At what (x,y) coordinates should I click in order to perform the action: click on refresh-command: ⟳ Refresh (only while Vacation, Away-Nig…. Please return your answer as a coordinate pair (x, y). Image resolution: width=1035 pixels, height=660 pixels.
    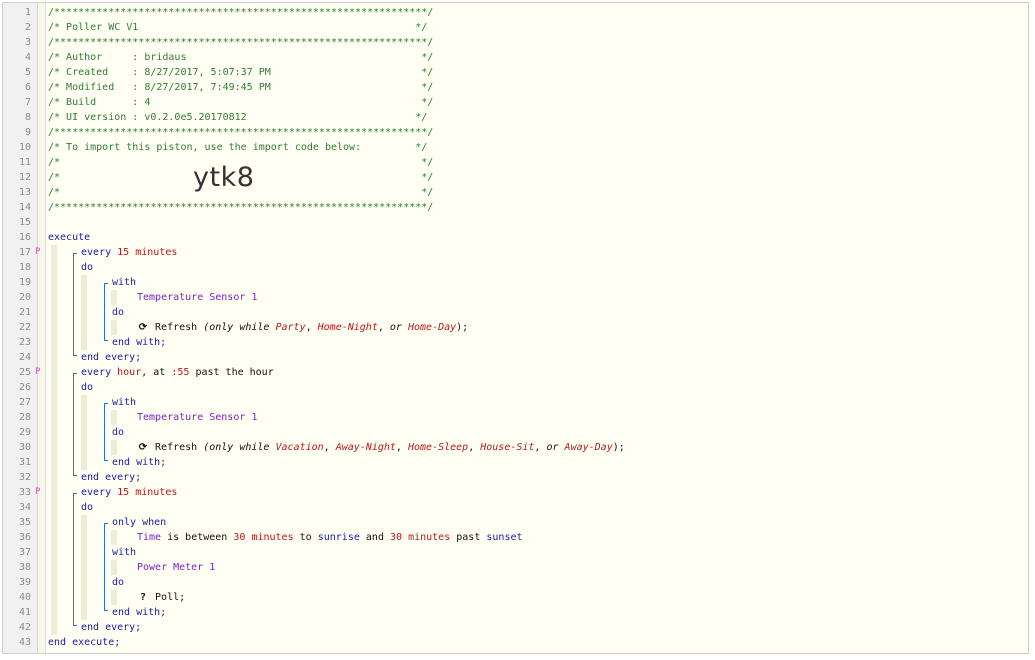
    Looking at the image, I should click on (381, 447).